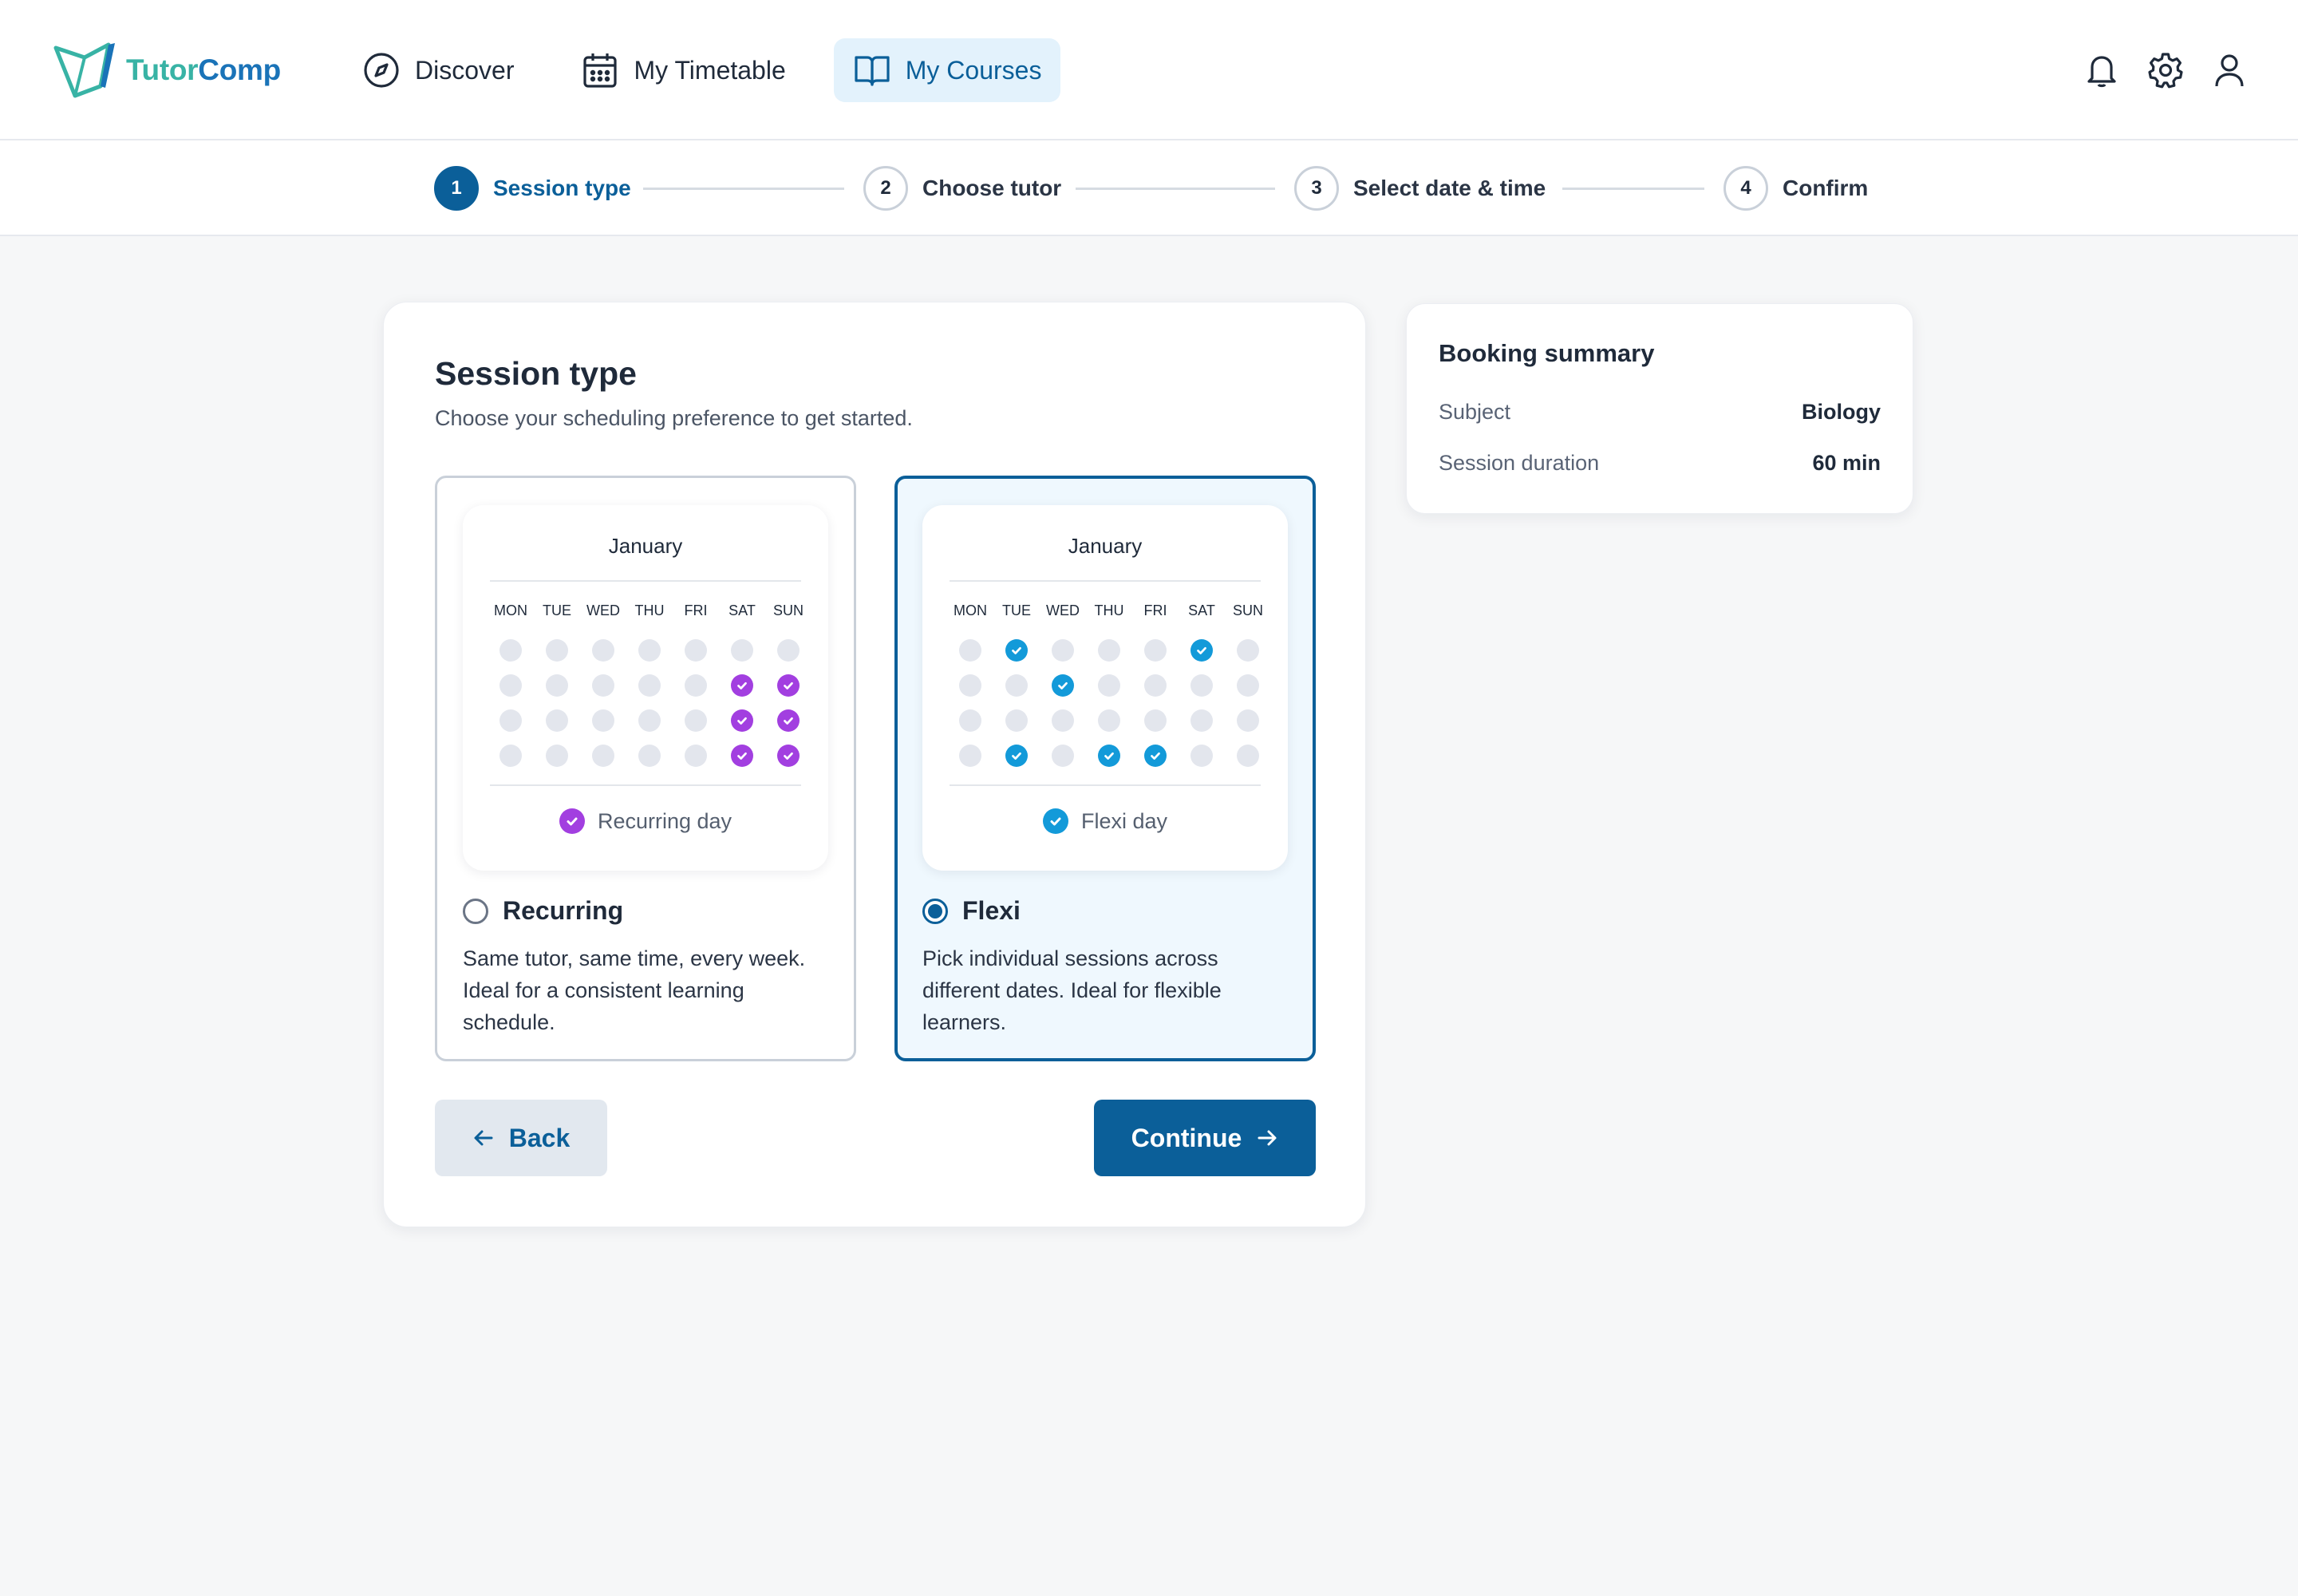 The image size is (2298, 1596). I want to click on option-header: Recurring, so click(543, 911).